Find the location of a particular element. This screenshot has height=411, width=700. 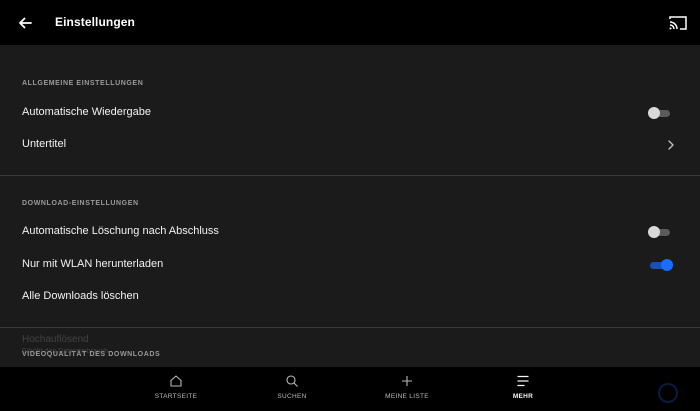

nav-label: STARTSEITE is located at coordinates (176, 396).